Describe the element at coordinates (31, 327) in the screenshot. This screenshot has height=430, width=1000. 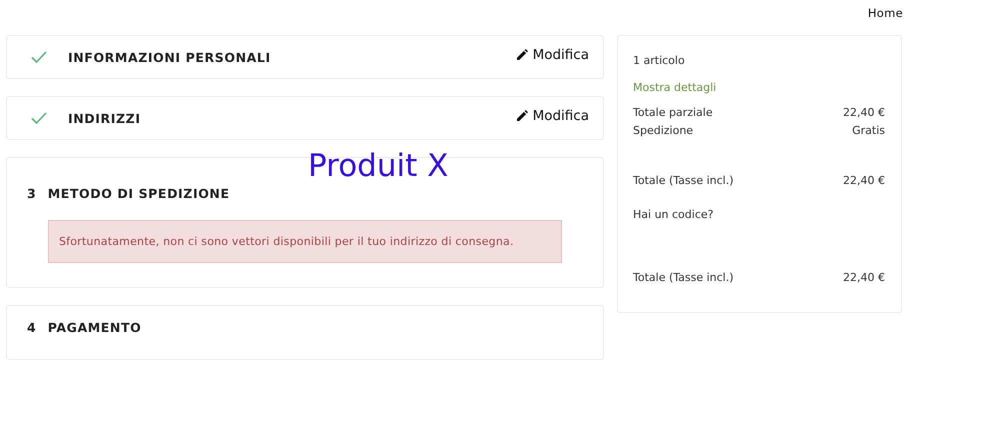
I see `step-number: 4` at that location.